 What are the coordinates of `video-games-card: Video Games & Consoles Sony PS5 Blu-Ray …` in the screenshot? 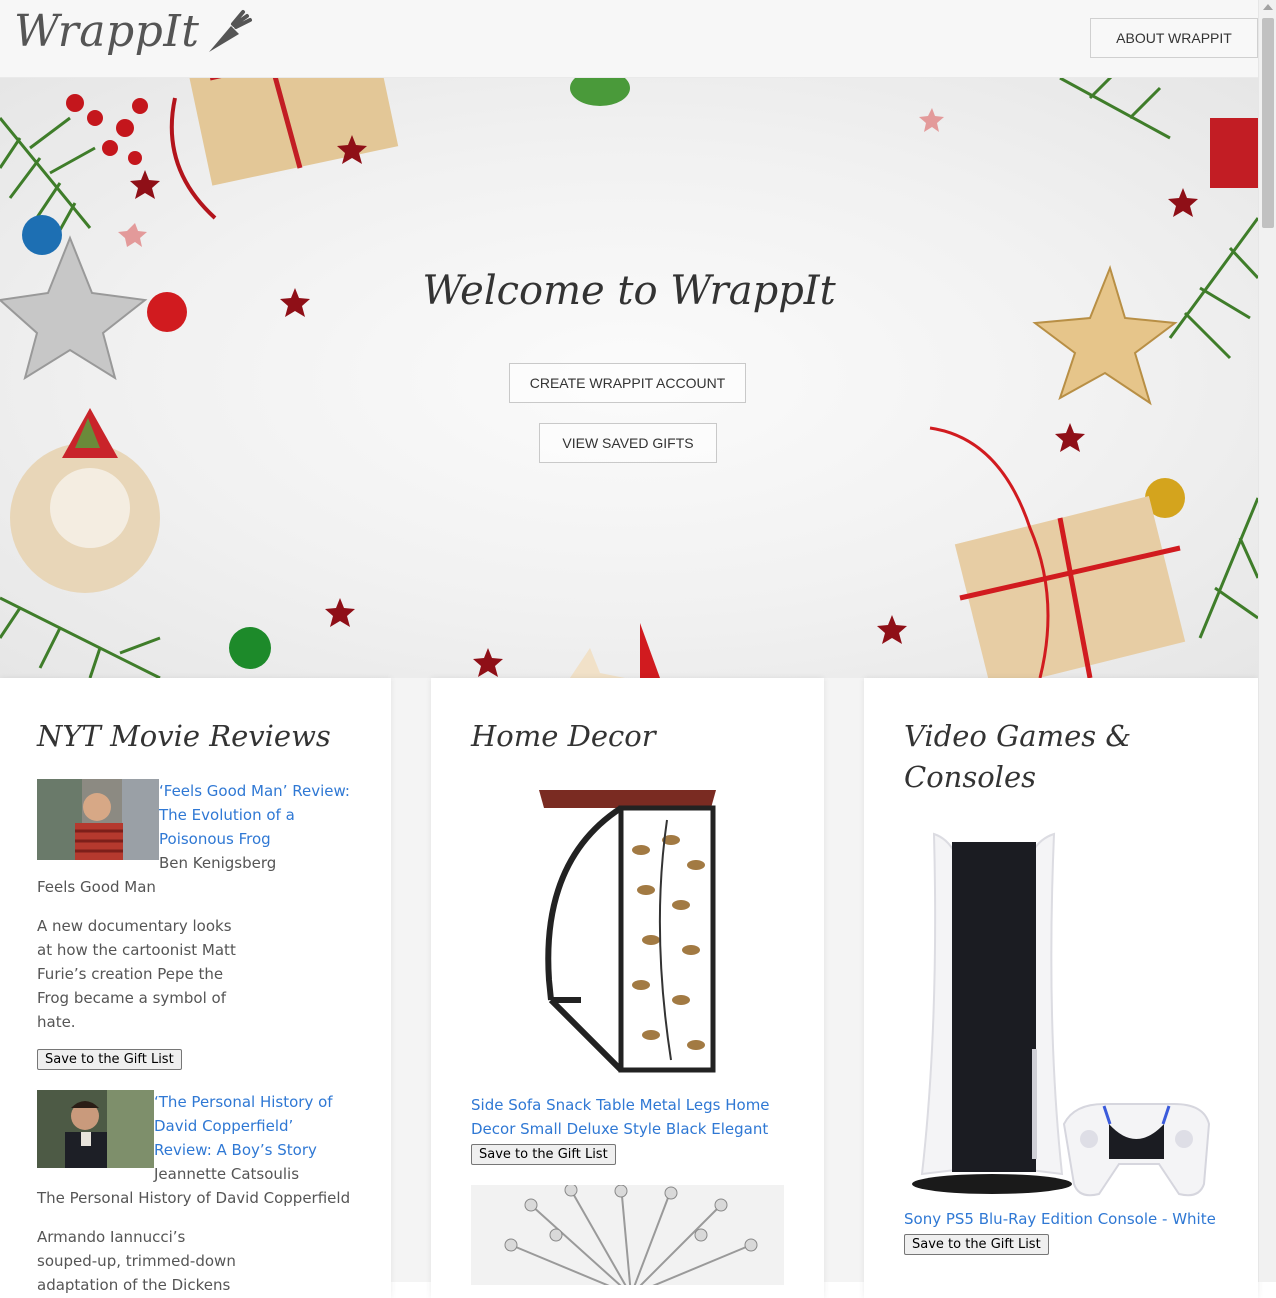 It's located at (1061, 988).